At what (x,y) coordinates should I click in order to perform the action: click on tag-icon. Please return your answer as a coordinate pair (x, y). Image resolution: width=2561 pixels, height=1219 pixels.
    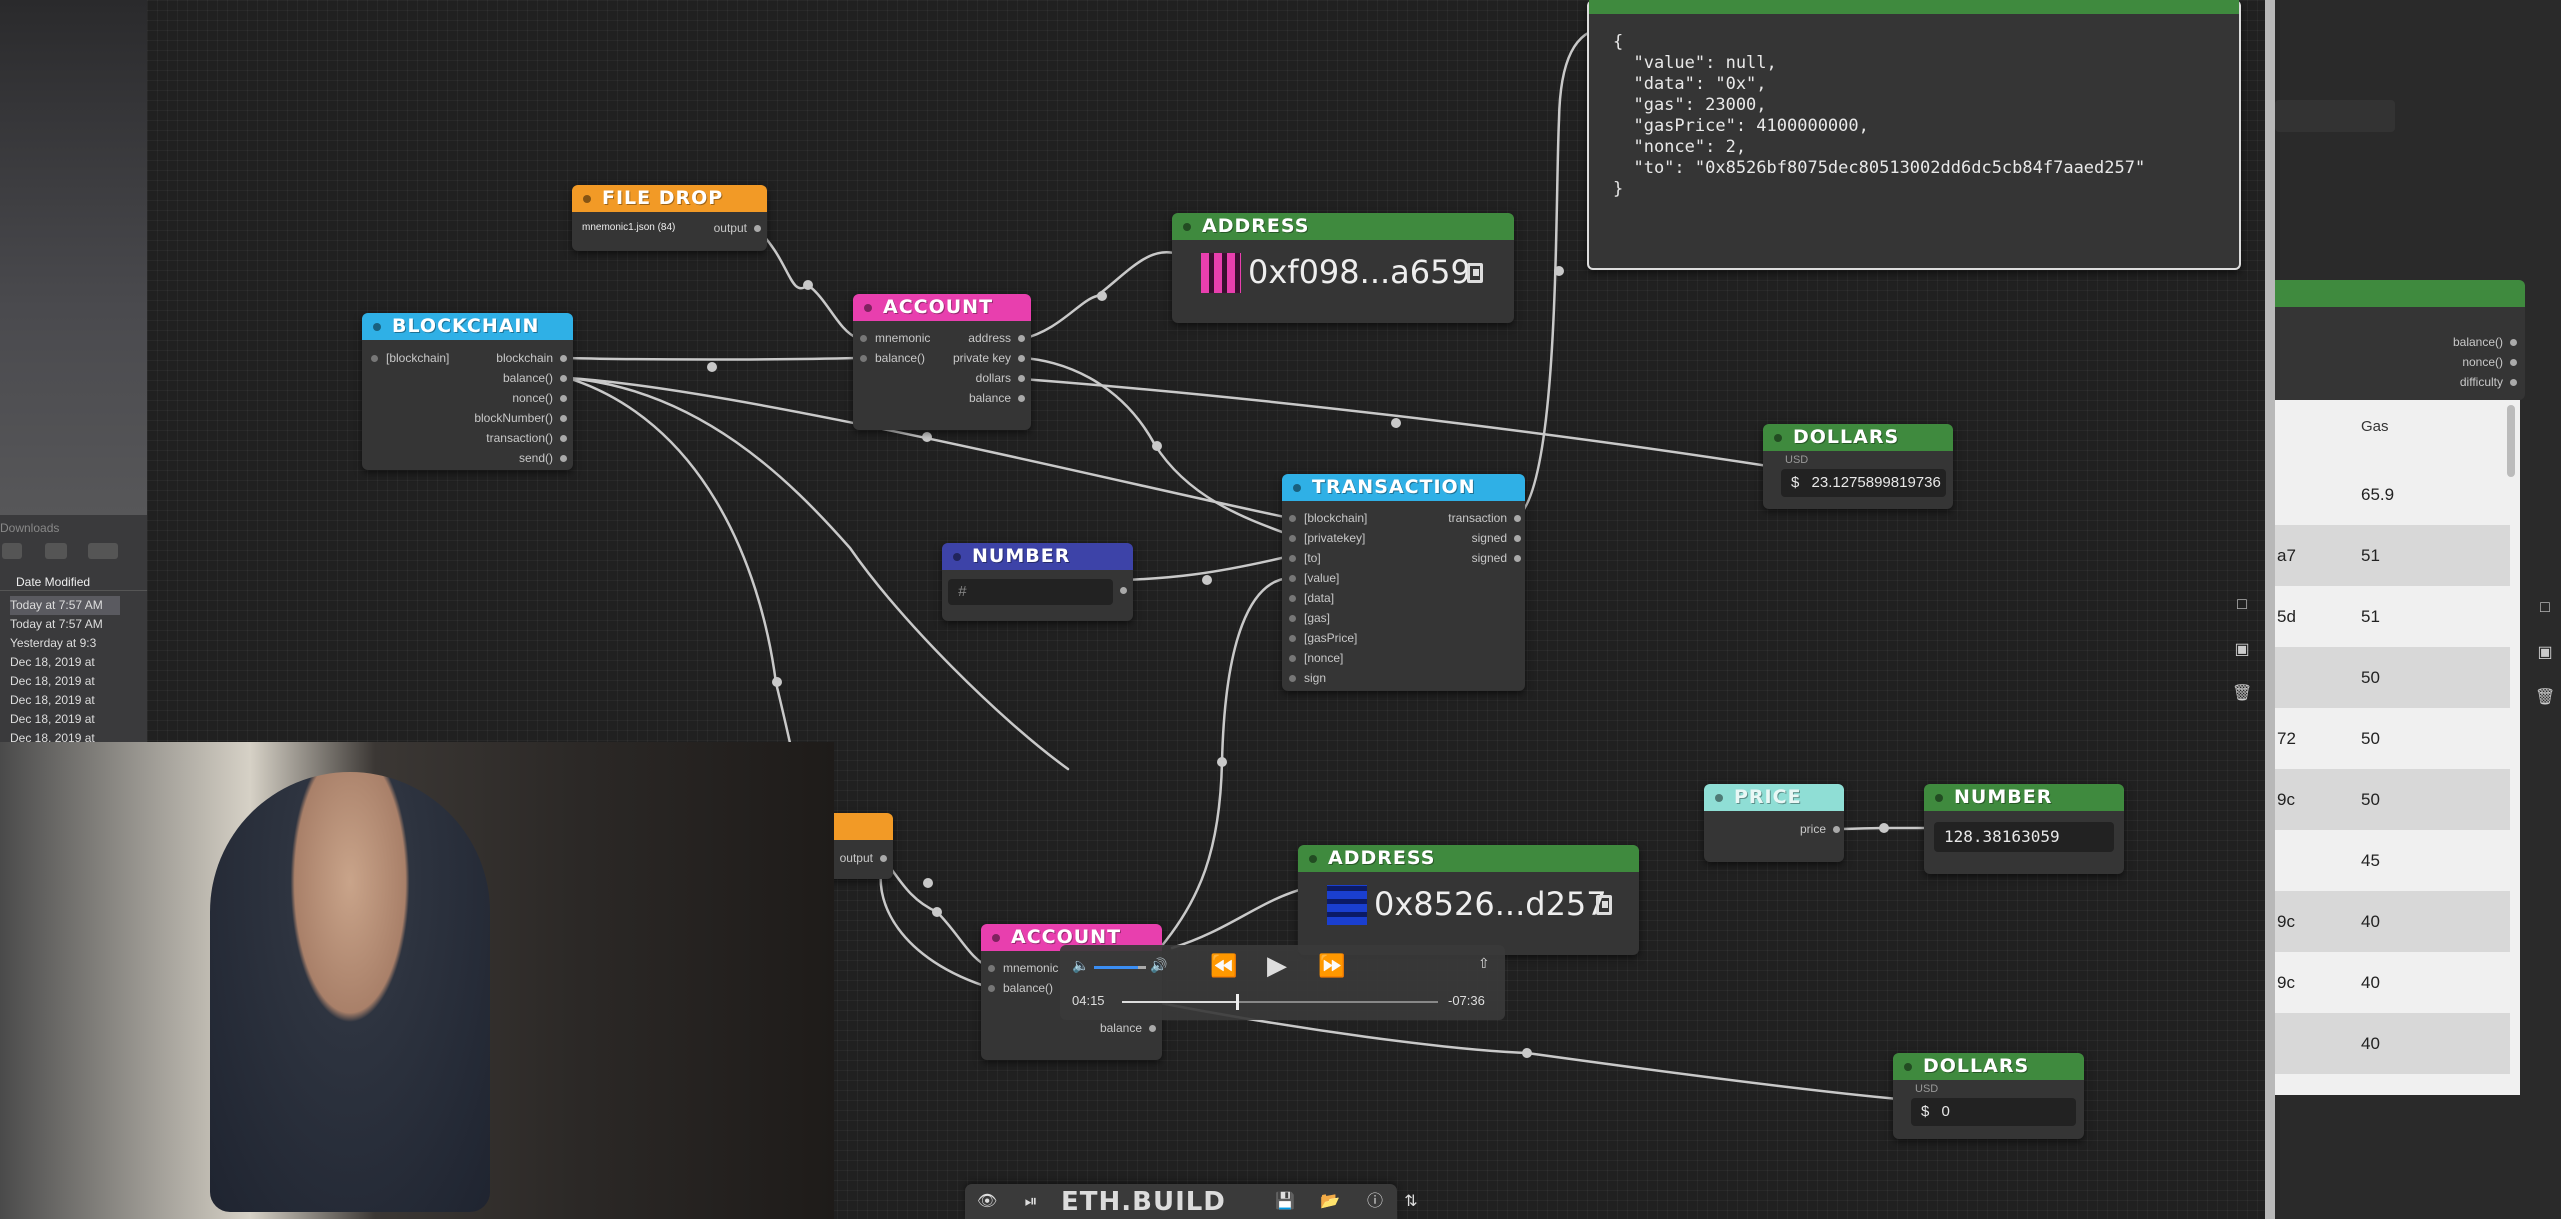
    Looking at the image, I should click on (103, 551).